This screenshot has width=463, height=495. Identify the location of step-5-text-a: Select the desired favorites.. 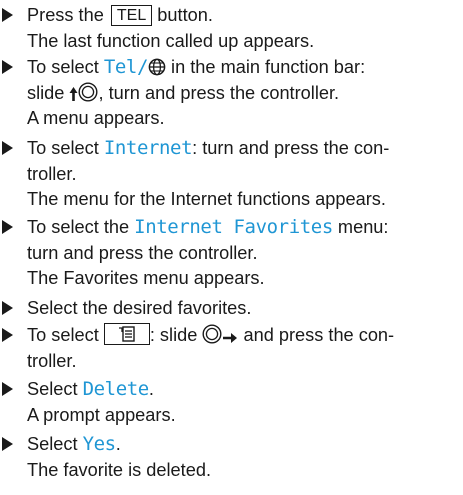
(139, 308).